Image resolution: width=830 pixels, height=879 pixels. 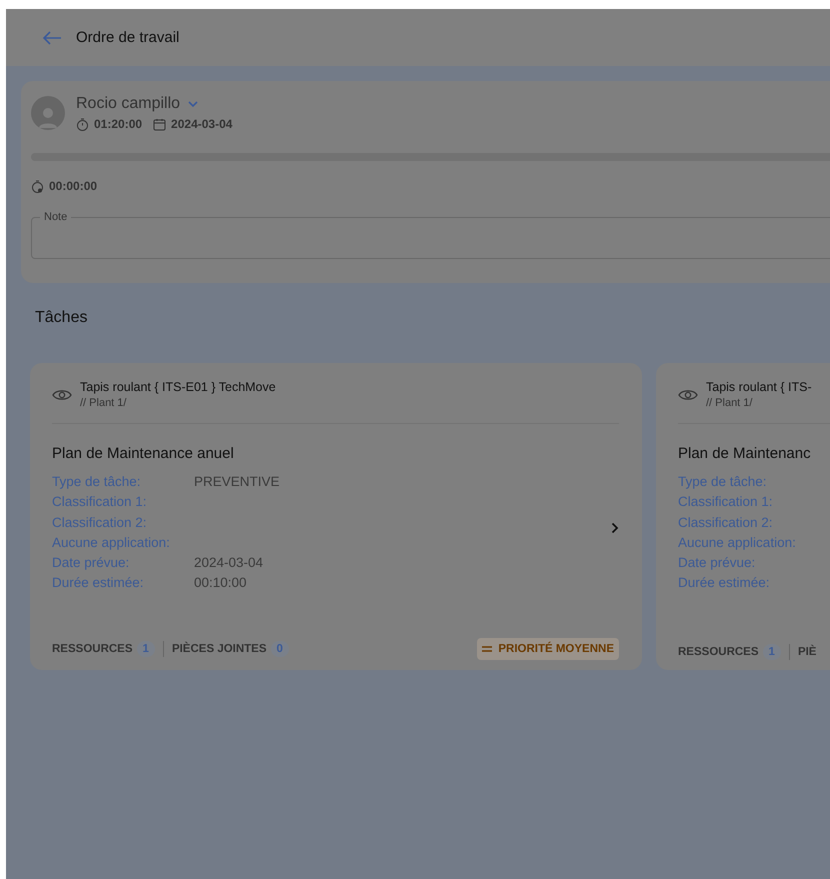 What do you see at coordinates (759, 387) in the screenshot?
I see `asset-name: Tapis roulant { ITS-` at bounding box center [759, 387].